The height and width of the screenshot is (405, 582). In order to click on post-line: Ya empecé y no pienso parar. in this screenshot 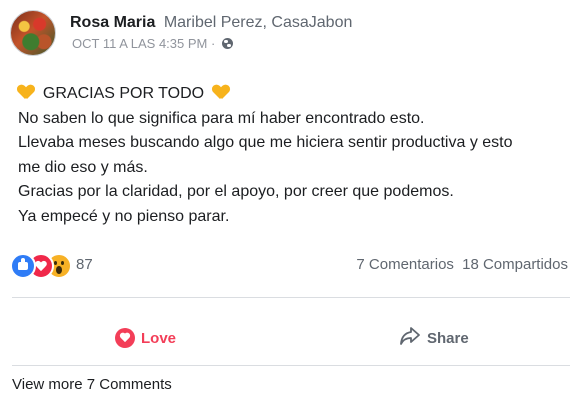, I will do `click(124, 216)`.